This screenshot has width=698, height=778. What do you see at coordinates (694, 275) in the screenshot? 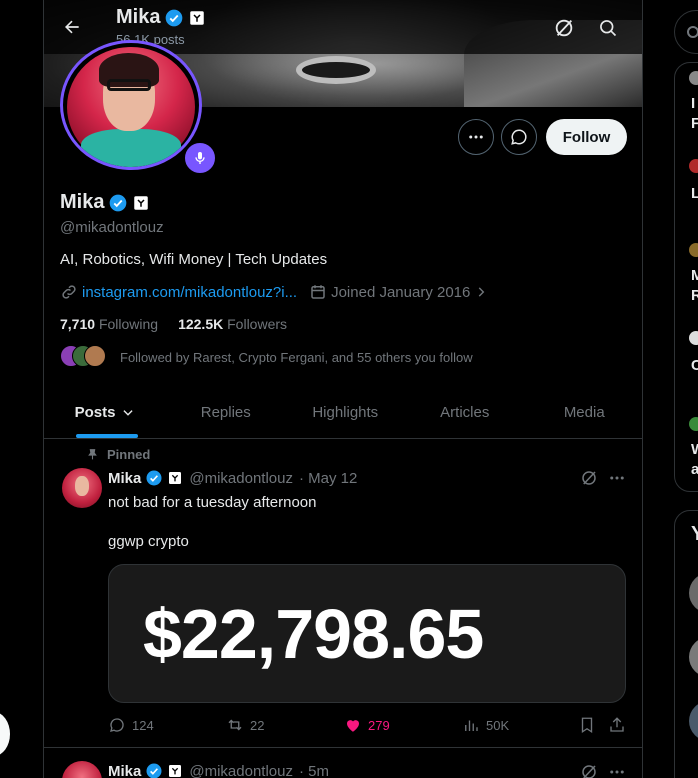
I see `trend-item: M` at bounding box center [694, 275].